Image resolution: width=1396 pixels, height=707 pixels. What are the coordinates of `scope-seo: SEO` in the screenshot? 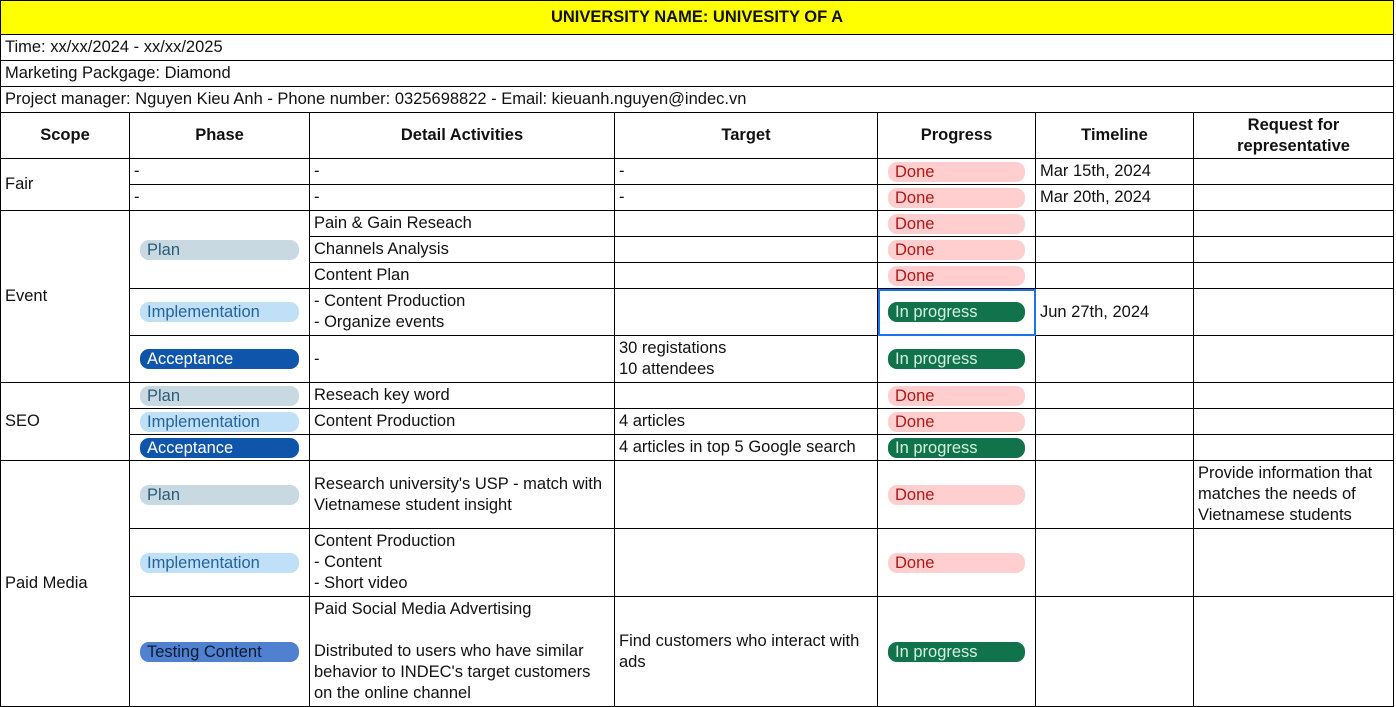 It's located at (65, 421).